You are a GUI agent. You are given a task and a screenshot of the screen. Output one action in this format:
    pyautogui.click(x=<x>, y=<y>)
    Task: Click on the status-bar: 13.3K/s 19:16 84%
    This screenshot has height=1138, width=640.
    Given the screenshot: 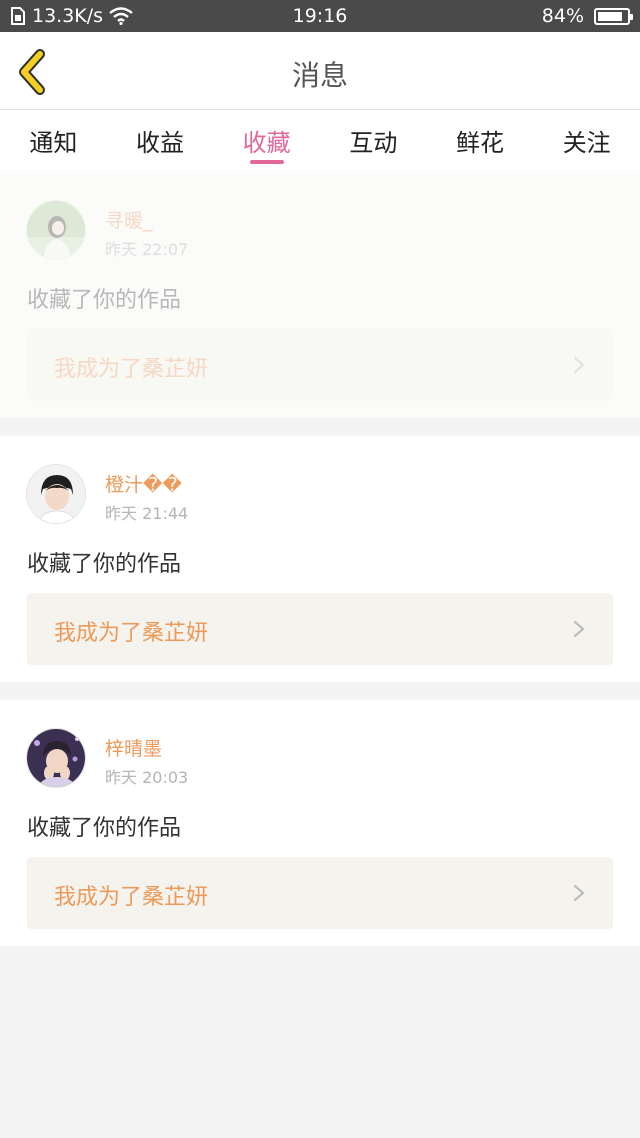 What is the action you would take?
    pyautogui.click(x=320, y=16)
    